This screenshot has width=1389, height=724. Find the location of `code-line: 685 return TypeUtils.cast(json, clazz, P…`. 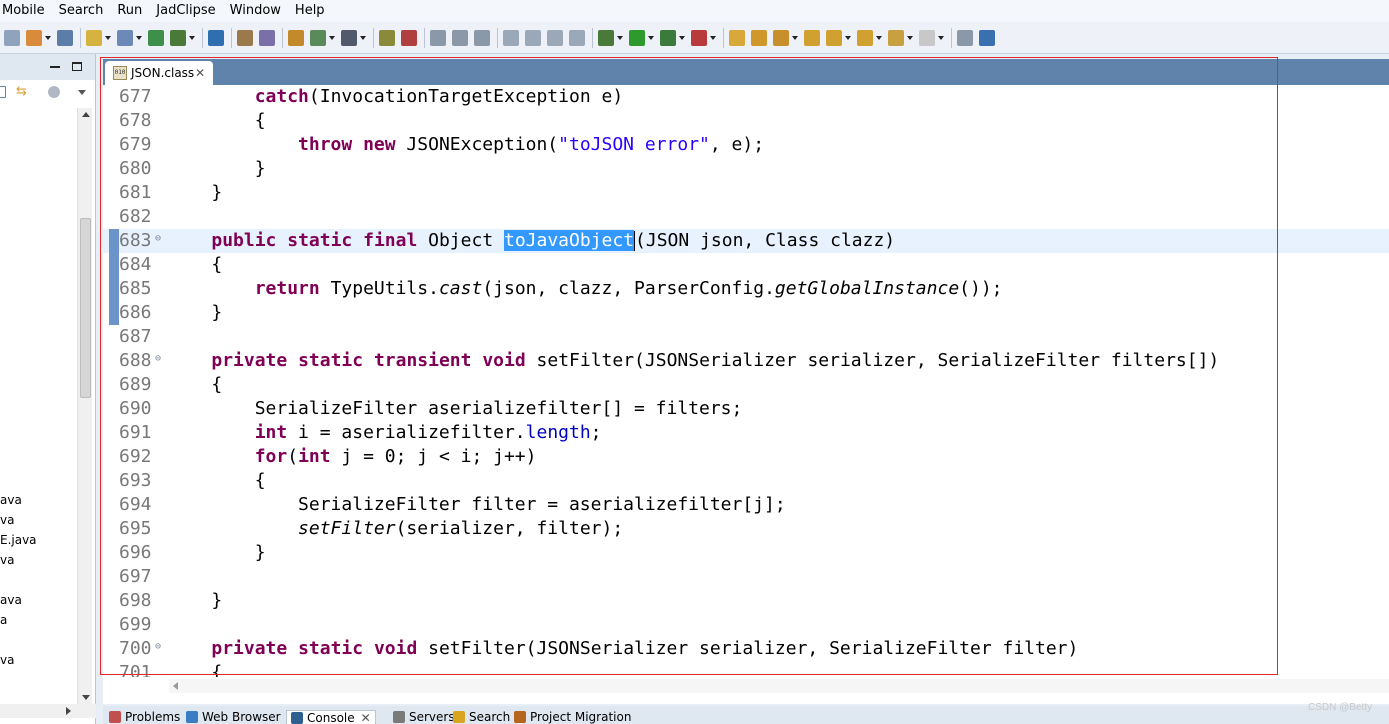

code-line: 685 return TypeUtils.cast(json, clazz, P… is located at coordinates (746, 289).